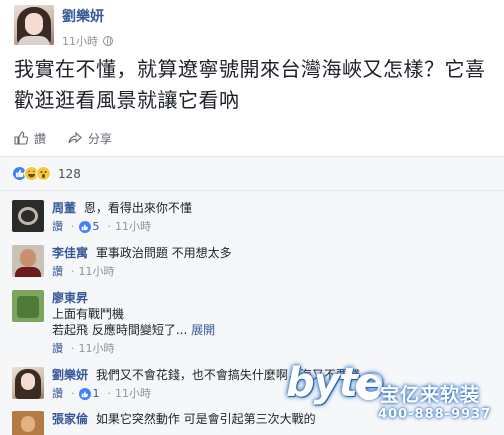 Image resolution: width=504 pixels, height=435 pixels. I want to click on globe-icon, so click(108, 41).